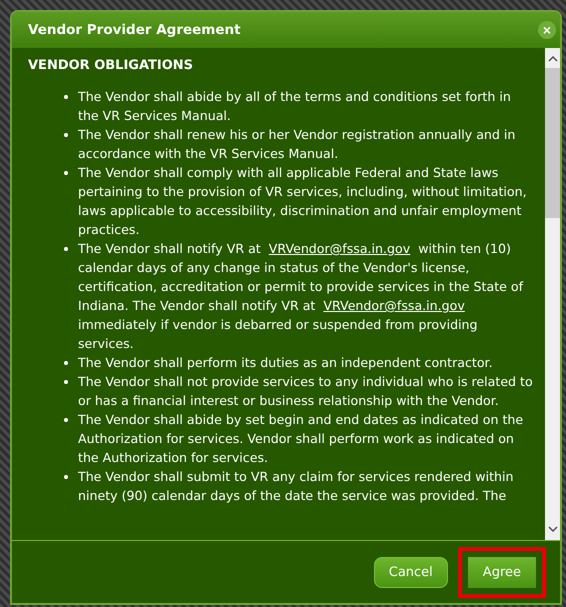 The image size is (566, 607). What do you see at coordinates (111, 65) in the screenshot?
I see `section-heading: VENDOR OBLIGATIONS` at bounding box center [111, 65].